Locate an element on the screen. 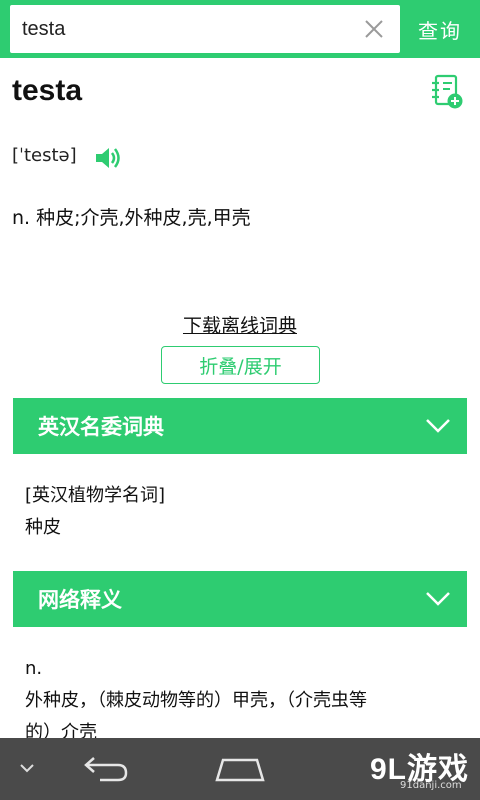 The width and height of the screenshot is (480, 800). fold-expand-button: 折叠/展开 is located at coordinates (240, 365).